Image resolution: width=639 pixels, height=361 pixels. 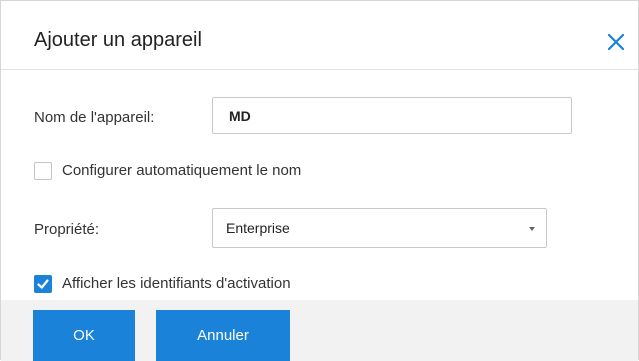 I want to click on auto-config-checkbox-row: Configurer automatiquement le nom, so click(x=167, y=171).